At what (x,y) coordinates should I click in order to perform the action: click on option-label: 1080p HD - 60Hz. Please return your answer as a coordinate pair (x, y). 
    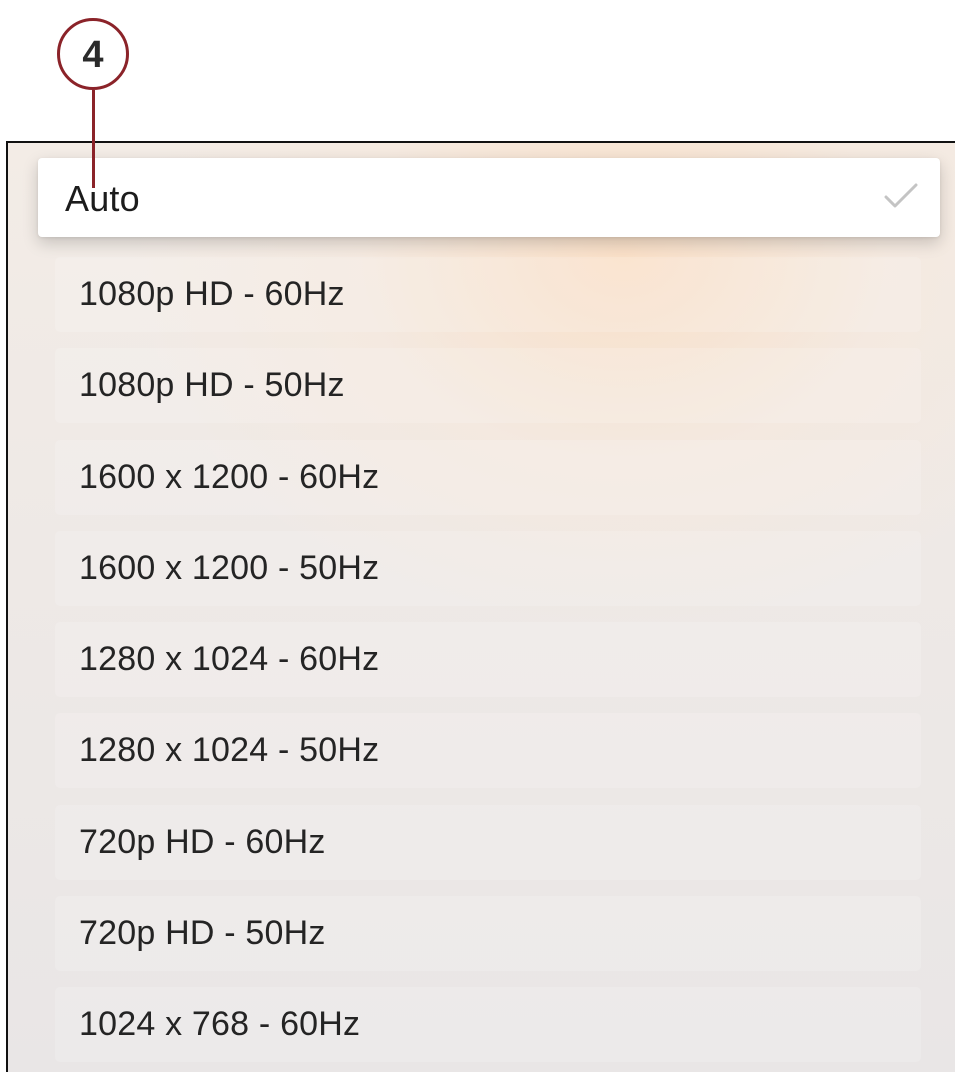
    Looking at the image, I should click on (212, 294).